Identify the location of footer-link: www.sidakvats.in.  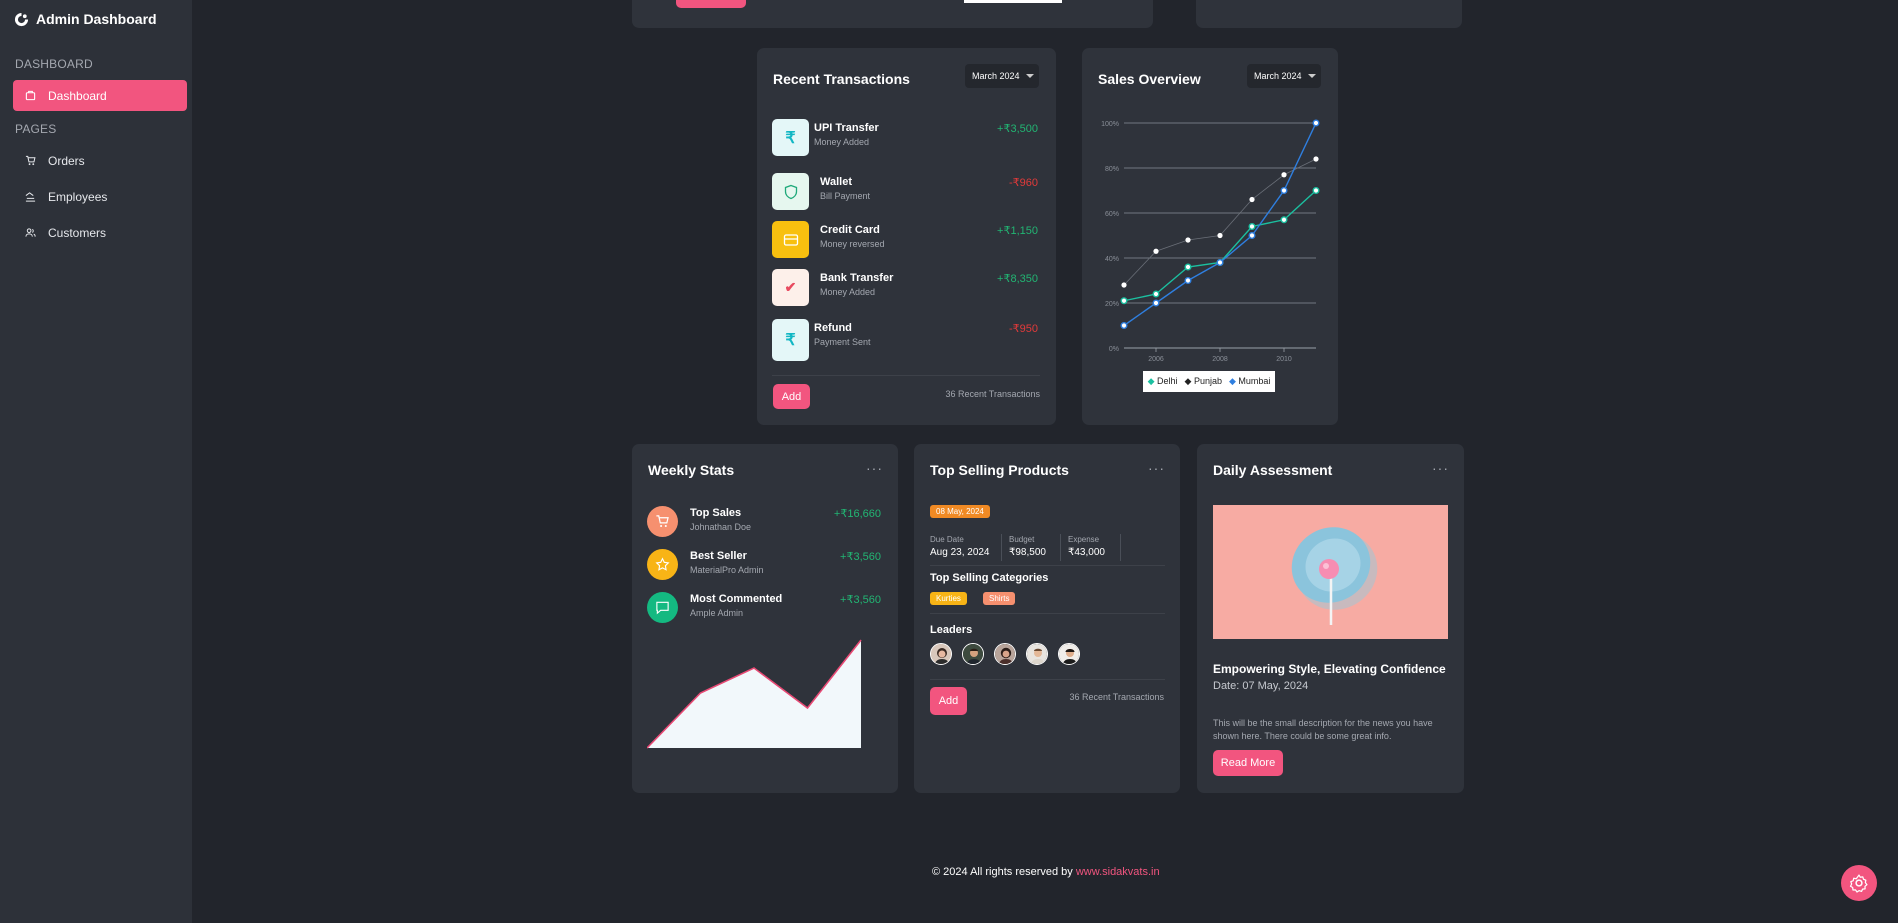
(1118, 872).